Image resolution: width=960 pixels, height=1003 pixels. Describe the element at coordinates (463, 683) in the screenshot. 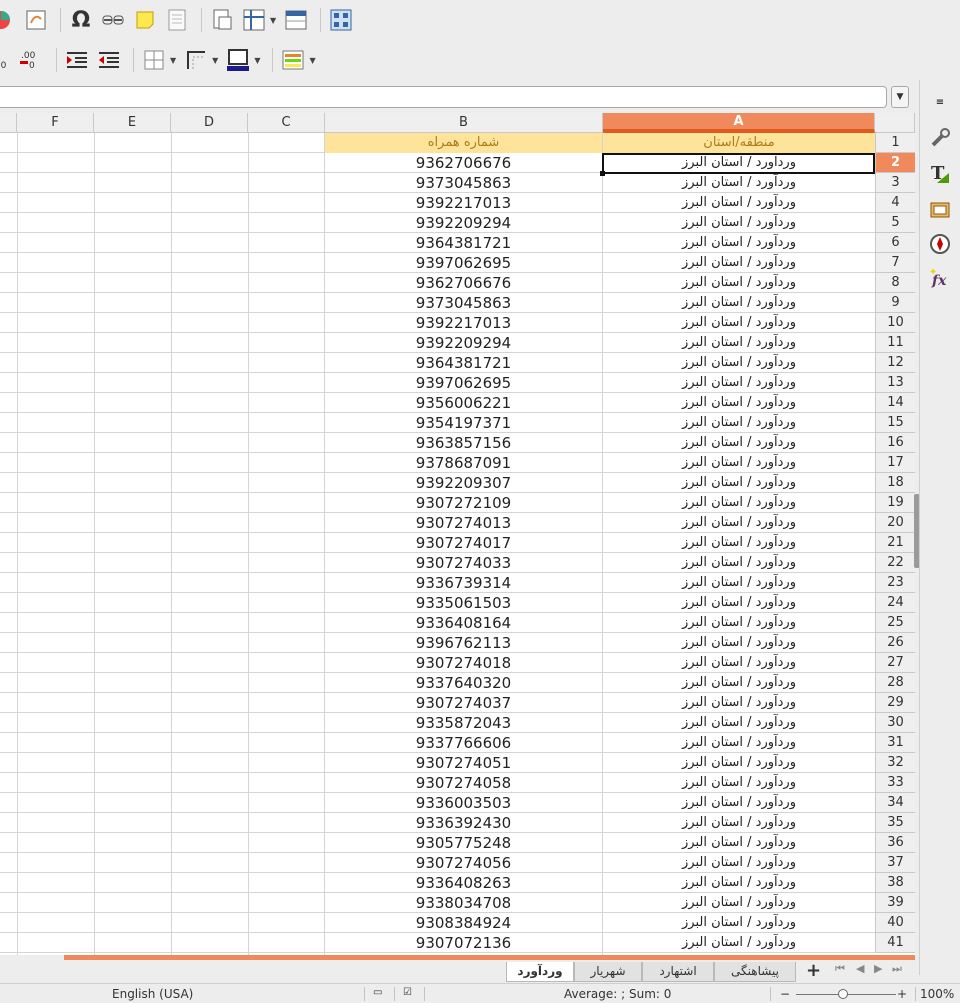

I see `cell-phone: 9337640320` at that location.